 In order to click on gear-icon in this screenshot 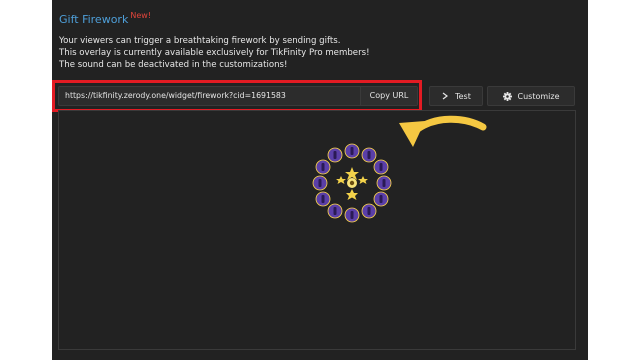, I will do `click(507, 96)`.